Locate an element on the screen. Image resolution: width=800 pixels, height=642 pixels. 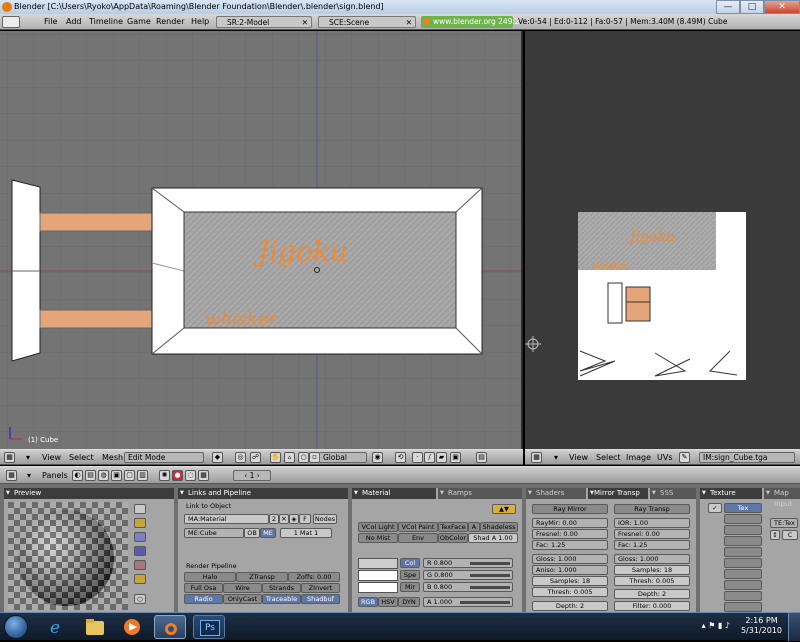
depth-mirror-field: Depth: 2 is located at coordinates (570, 606).